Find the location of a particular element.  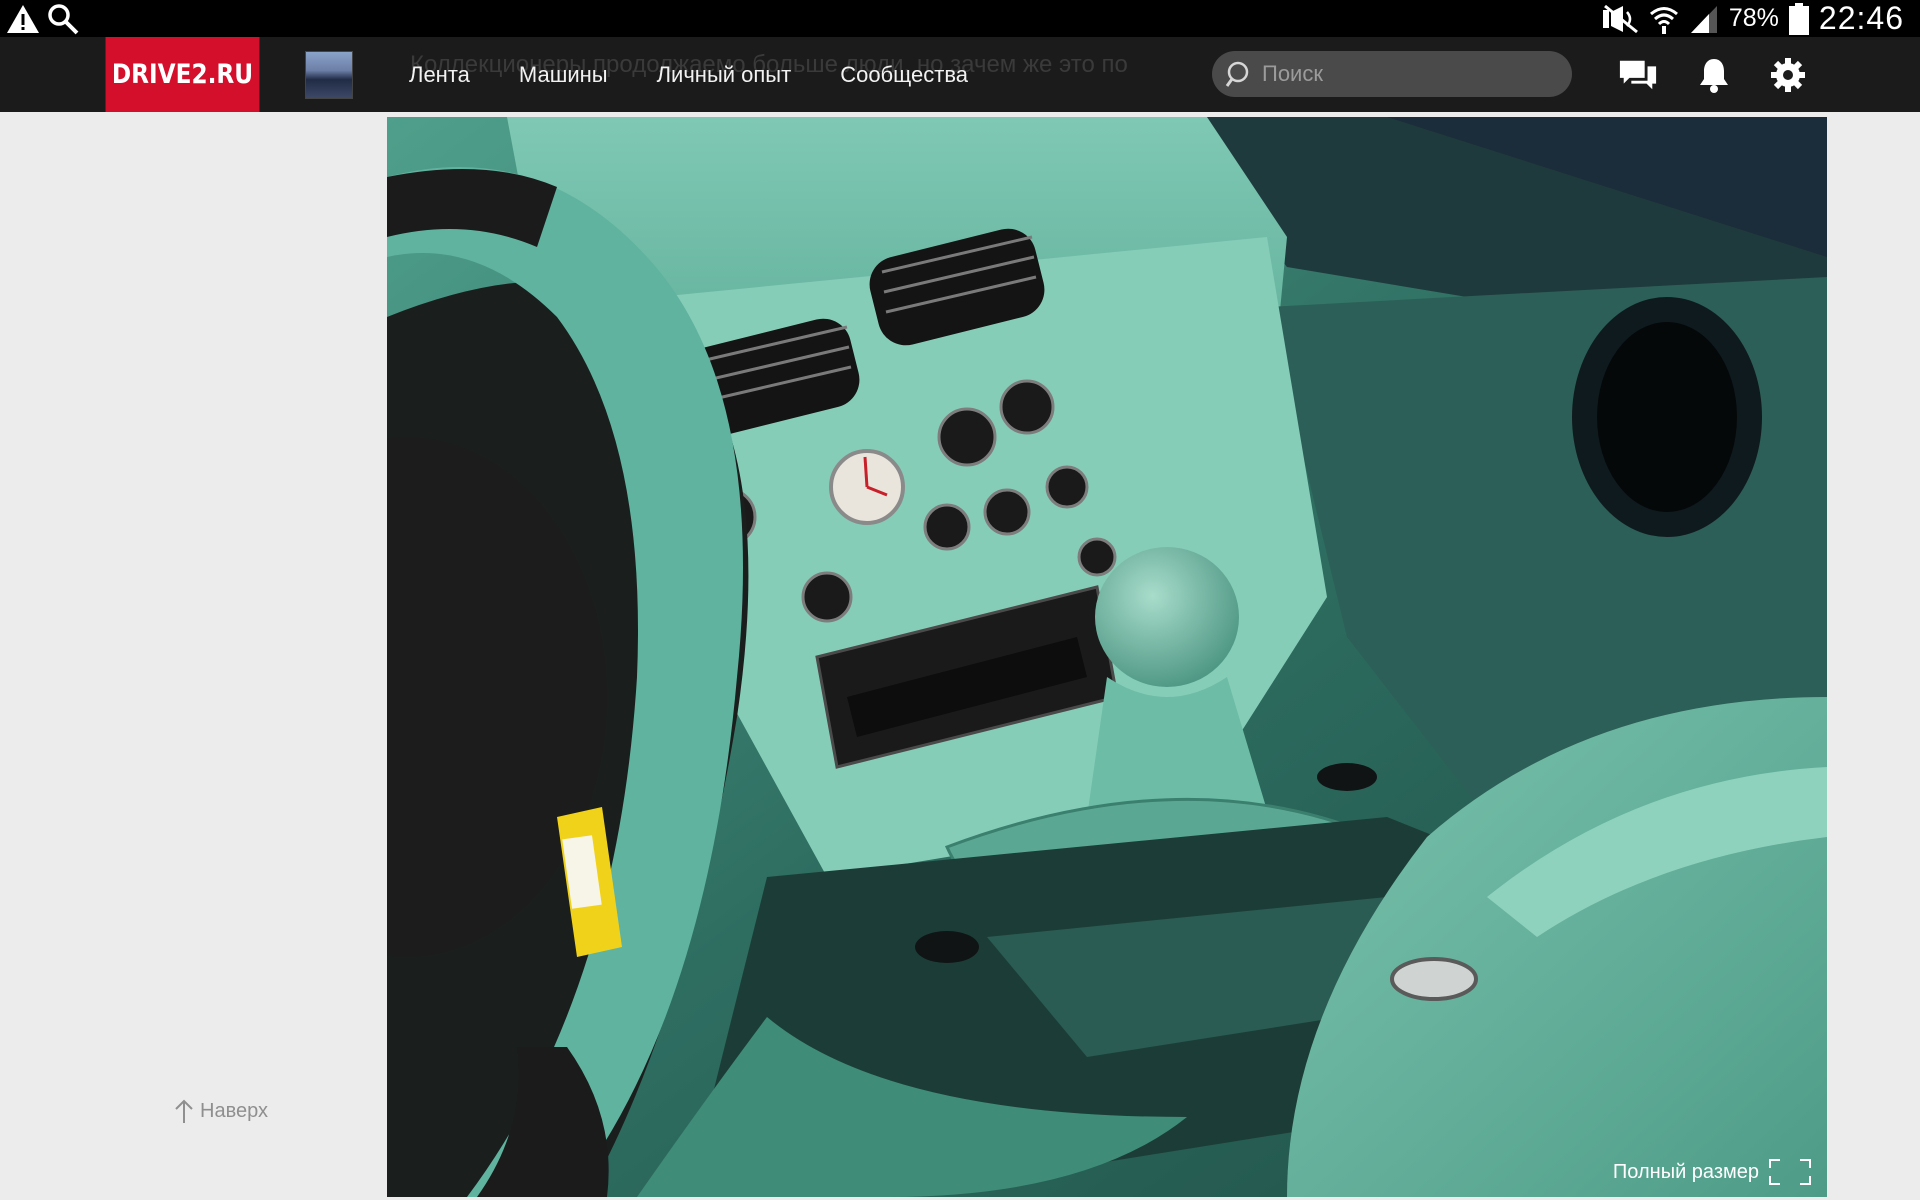

battery-icon is located at coordinates (1798, 18).